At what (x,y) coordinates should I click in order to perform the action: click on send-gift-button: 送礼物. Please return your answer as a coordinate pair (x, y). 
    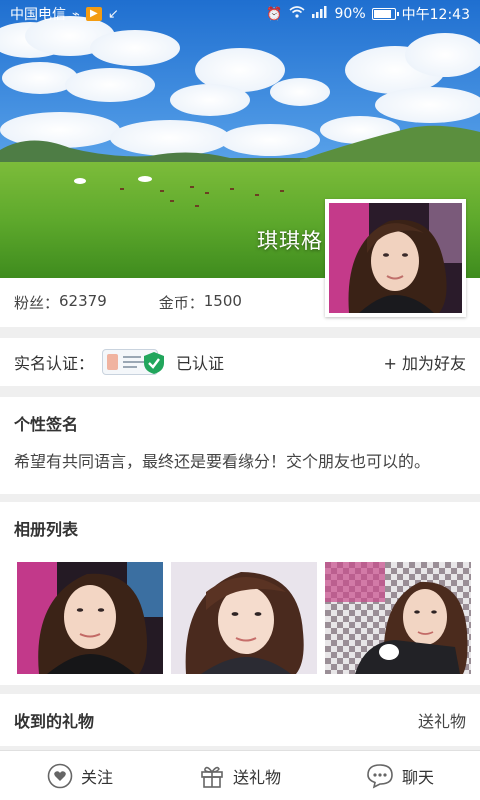
    Looking at the image, I should click on (240, 775).